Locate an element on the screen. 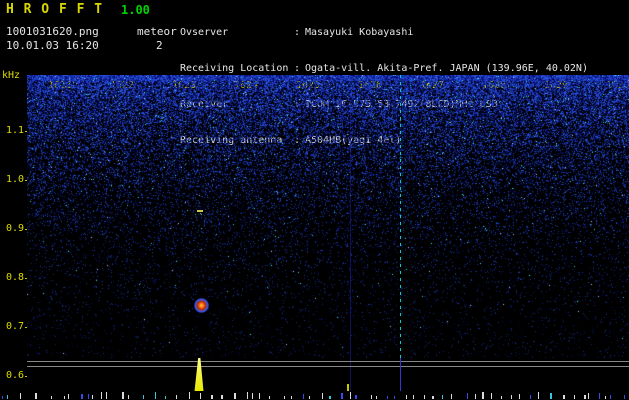 The image size is (629, 400). freq-label: 0.8 is located at coordinates (14, 277).